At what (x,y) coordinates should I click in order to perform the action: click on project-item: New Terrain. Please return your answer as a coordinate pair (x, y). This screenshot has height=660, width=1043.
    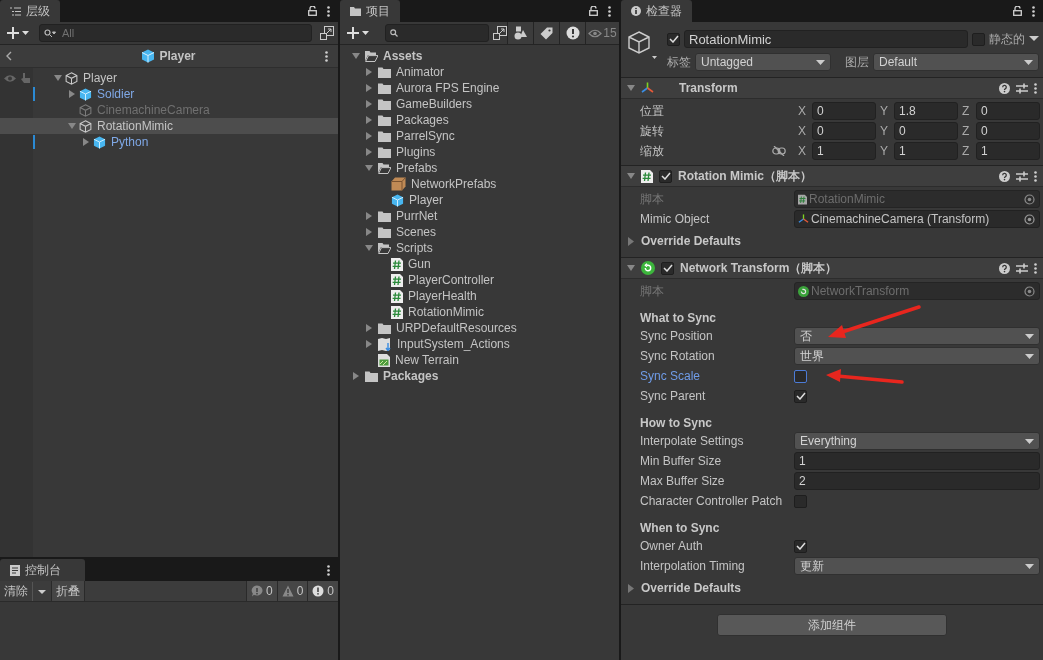
    Looking at the image, I should click on (479, 360).